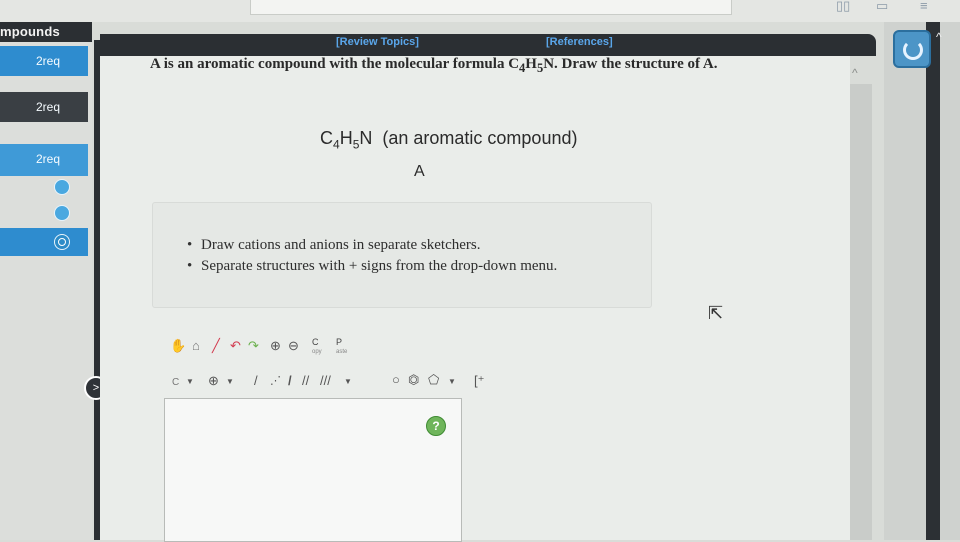  Describe the element at coordinates (46, 281) in the screenshot. I see `assignment-sidebar: mpounds 2req 2req 2req` at that location.